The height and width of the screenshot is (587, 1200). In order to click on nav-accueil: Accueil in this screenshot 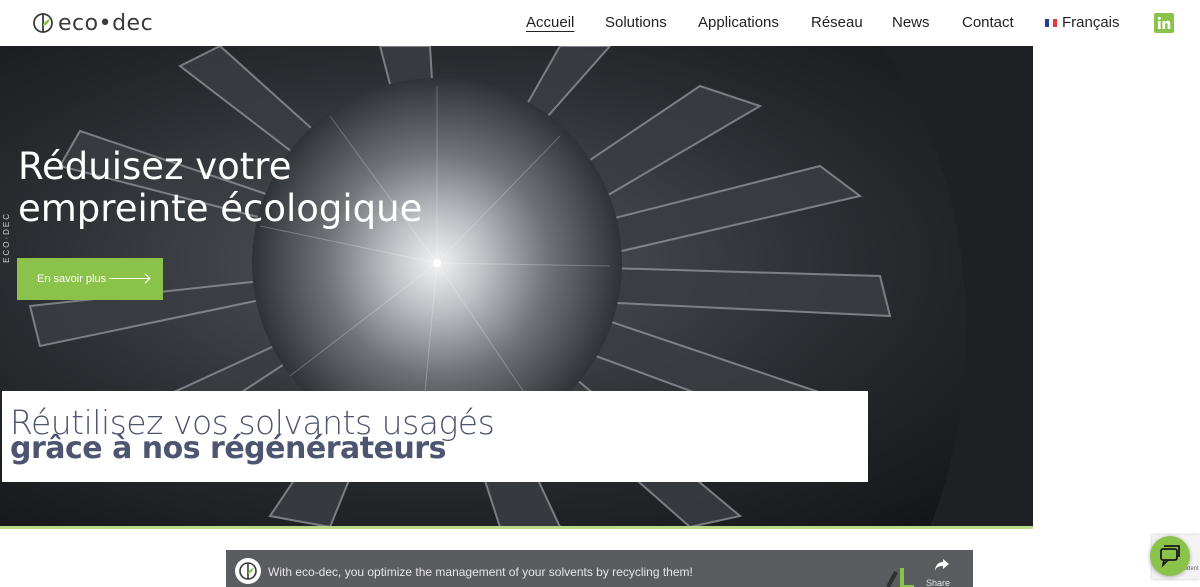, I will do `click(550, 22)`.